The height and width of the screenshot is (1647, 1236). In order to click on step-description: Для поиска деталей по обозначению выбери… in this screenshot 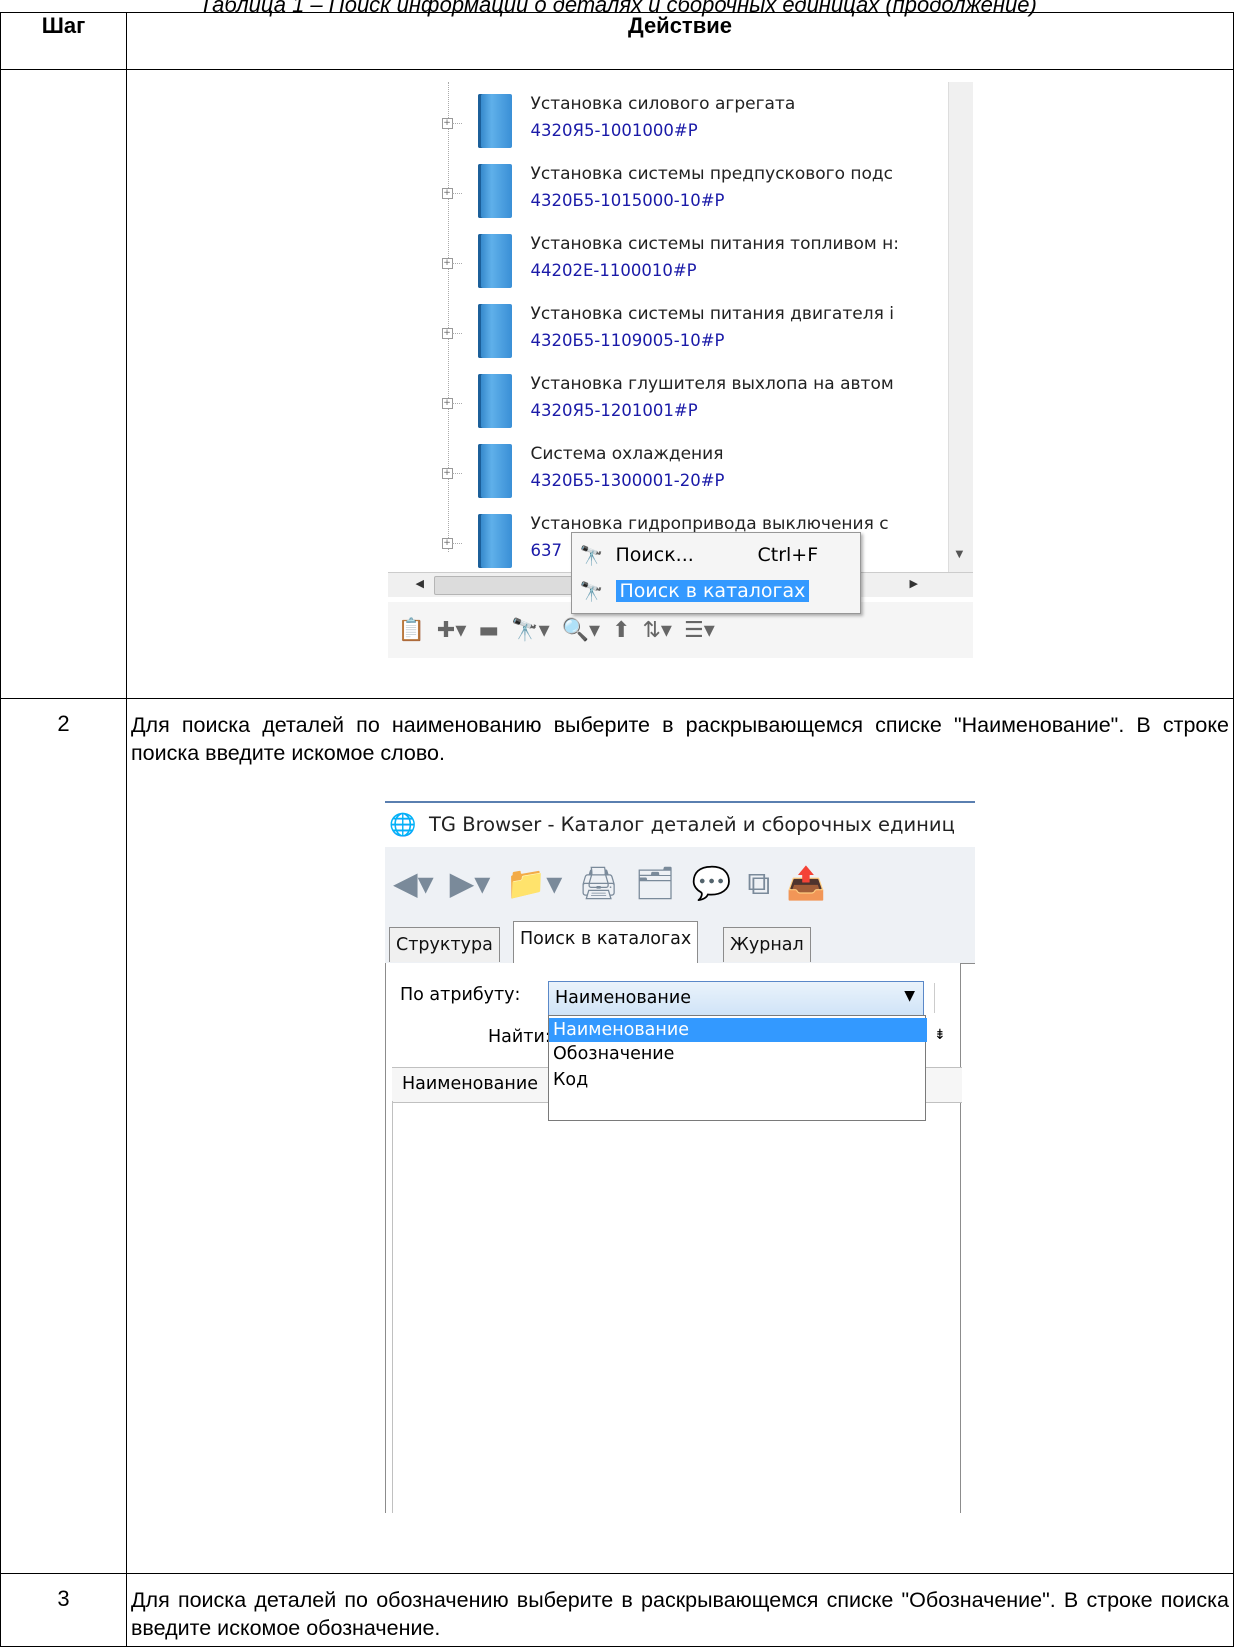, I will do `click(680, 1614)`.